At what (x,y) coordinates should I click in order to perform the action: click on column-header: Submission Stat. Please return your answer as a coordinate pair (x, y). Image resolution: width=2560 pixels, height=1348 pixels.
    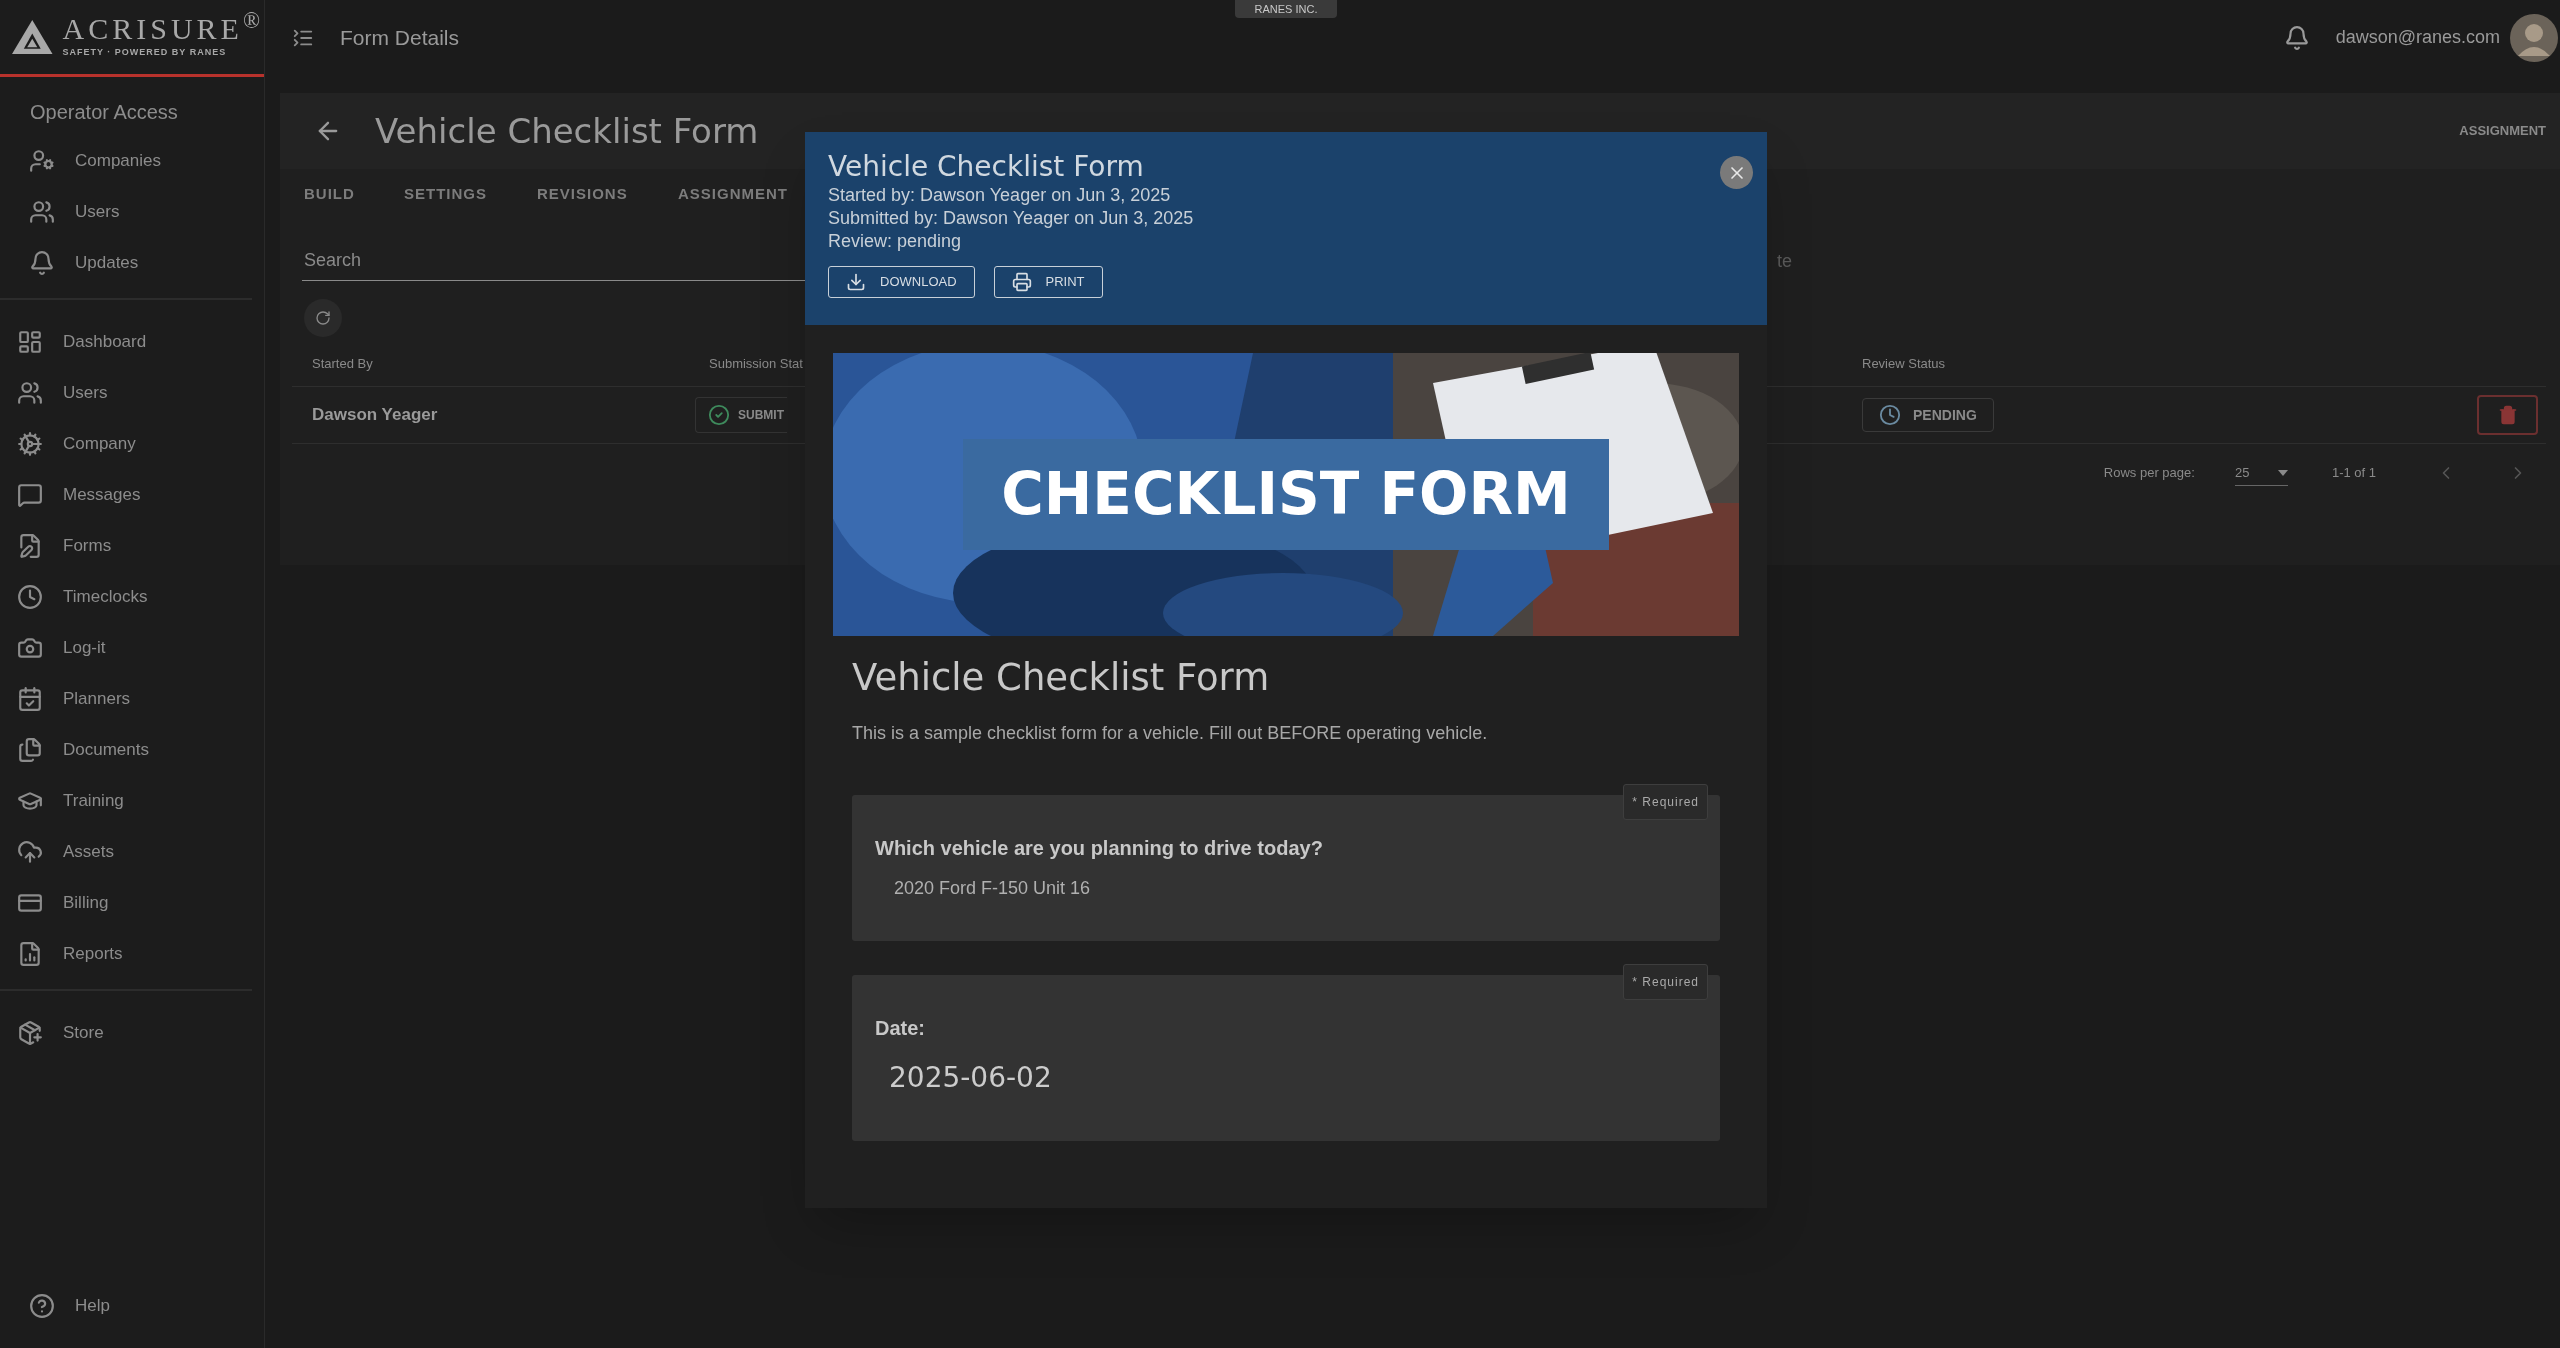
    Looking at the image, I should click on (756, 363).